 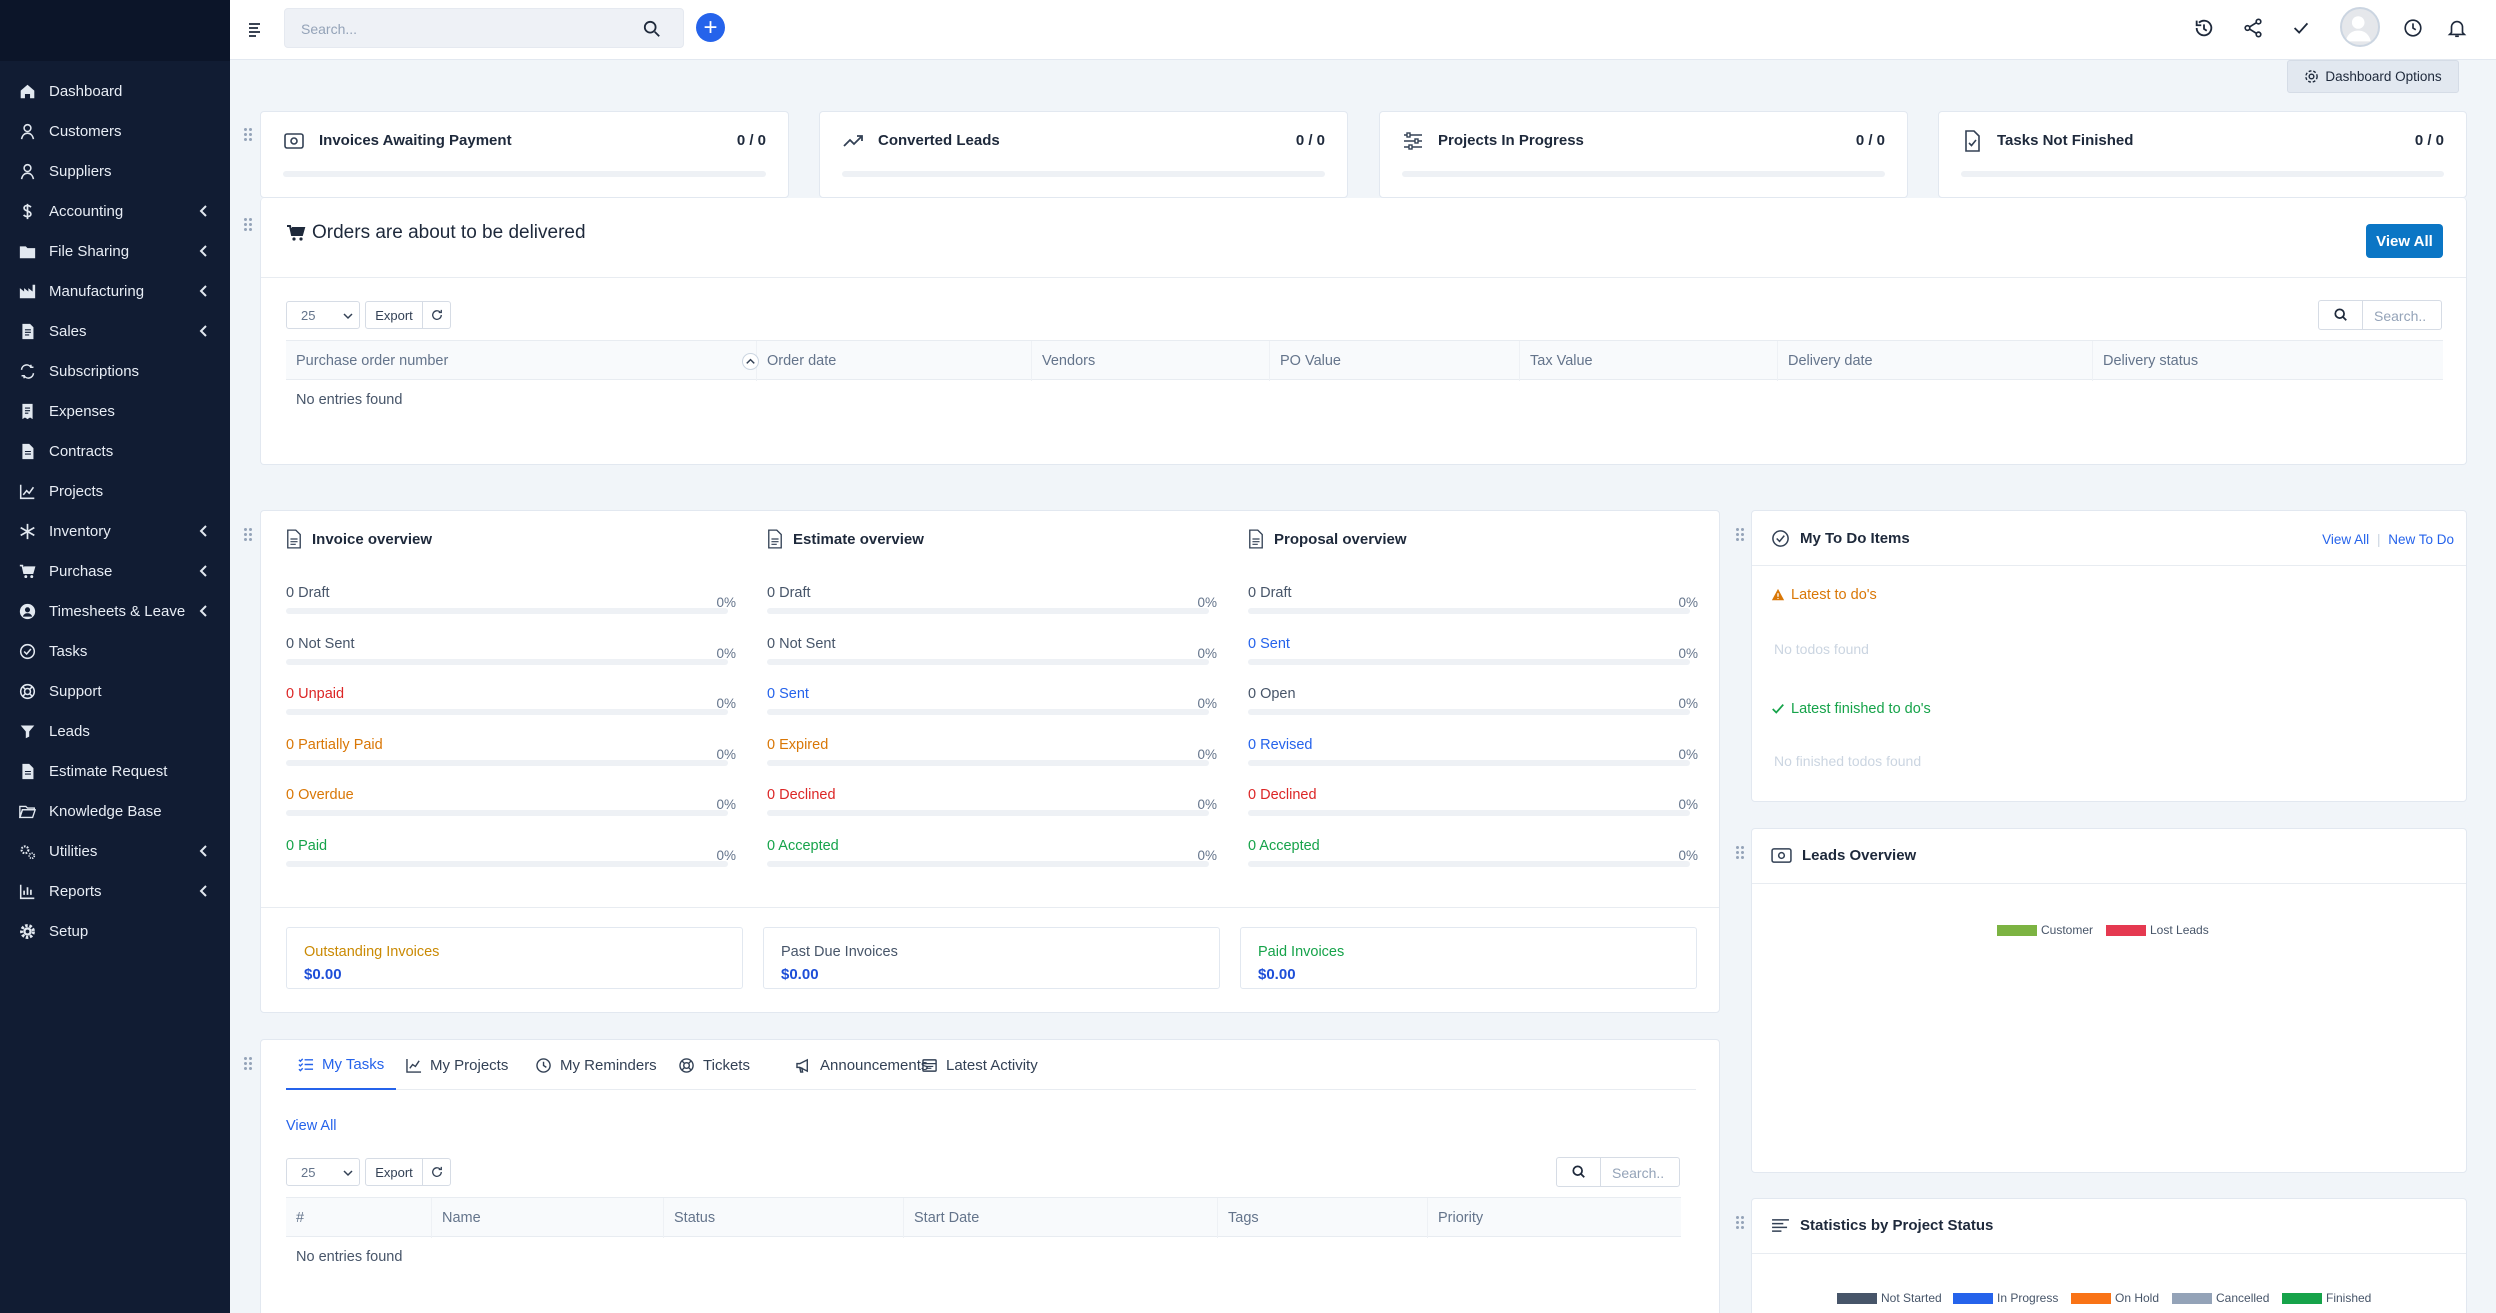 I want to click on orders-export-button: Export, so click(x=394, y=315).